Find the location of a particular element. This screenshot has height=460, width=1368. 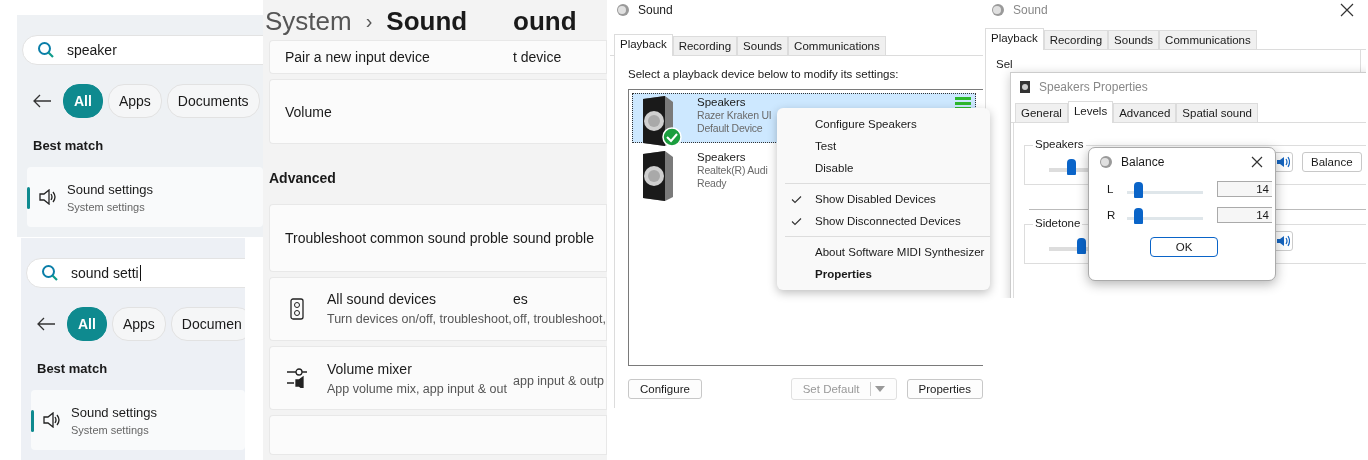

card-subtitle: Turn devices on/off, troubleshoot, is located at coordinates (419, 319).